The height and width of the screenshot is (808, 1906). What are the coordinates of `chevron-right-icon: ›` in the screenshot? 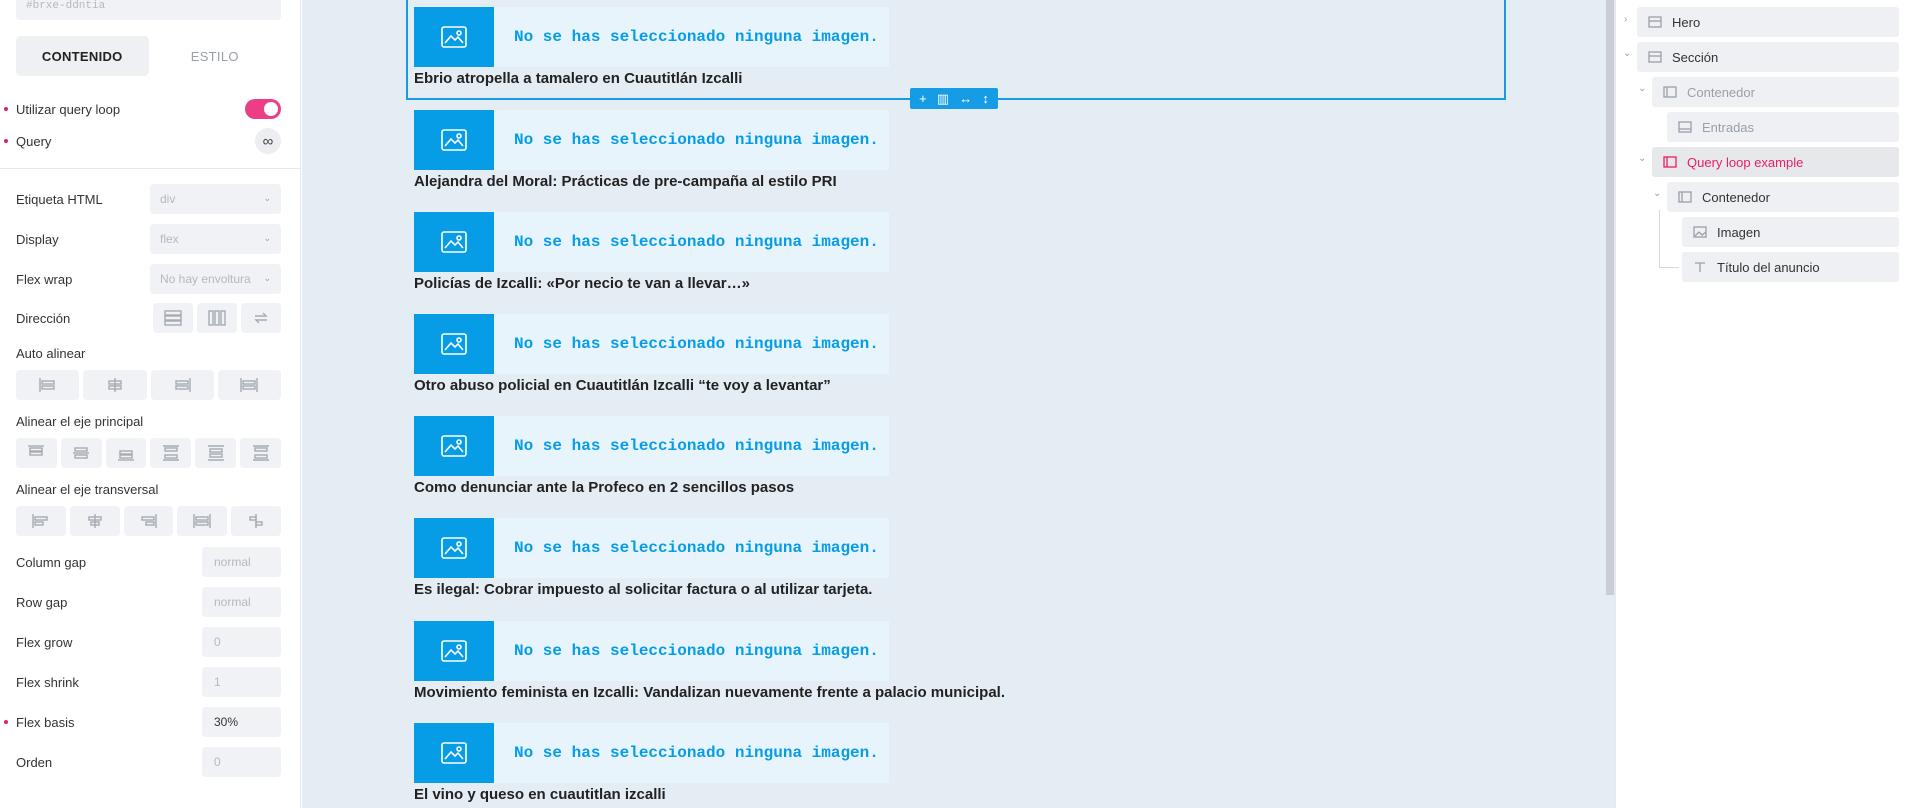 It's located at (1625, 19).